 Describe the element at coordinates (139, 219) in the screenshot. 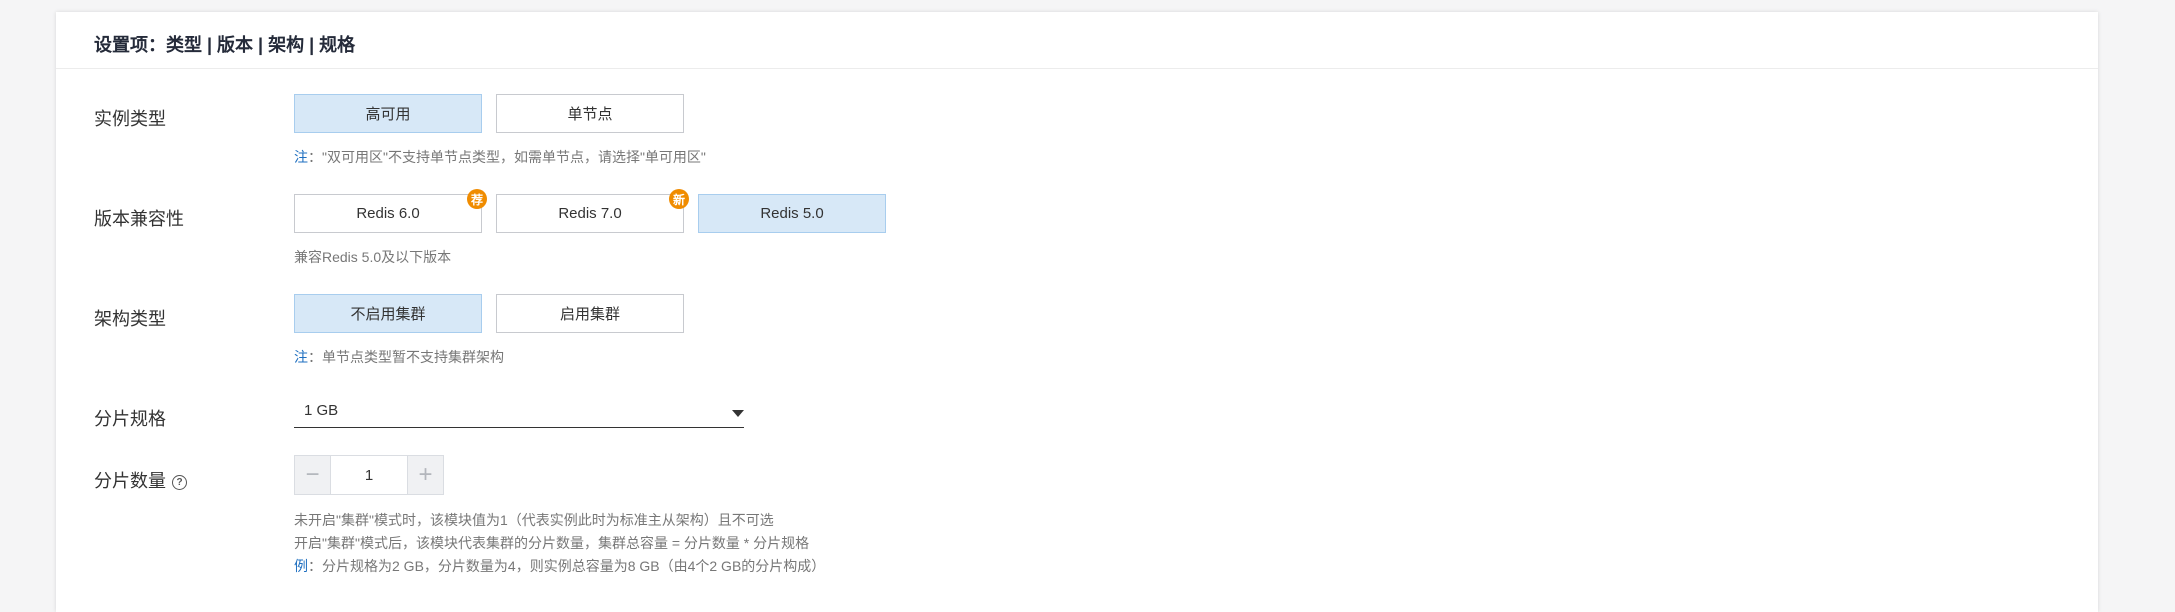

I see `version-label: 版本兼容性` at that location.